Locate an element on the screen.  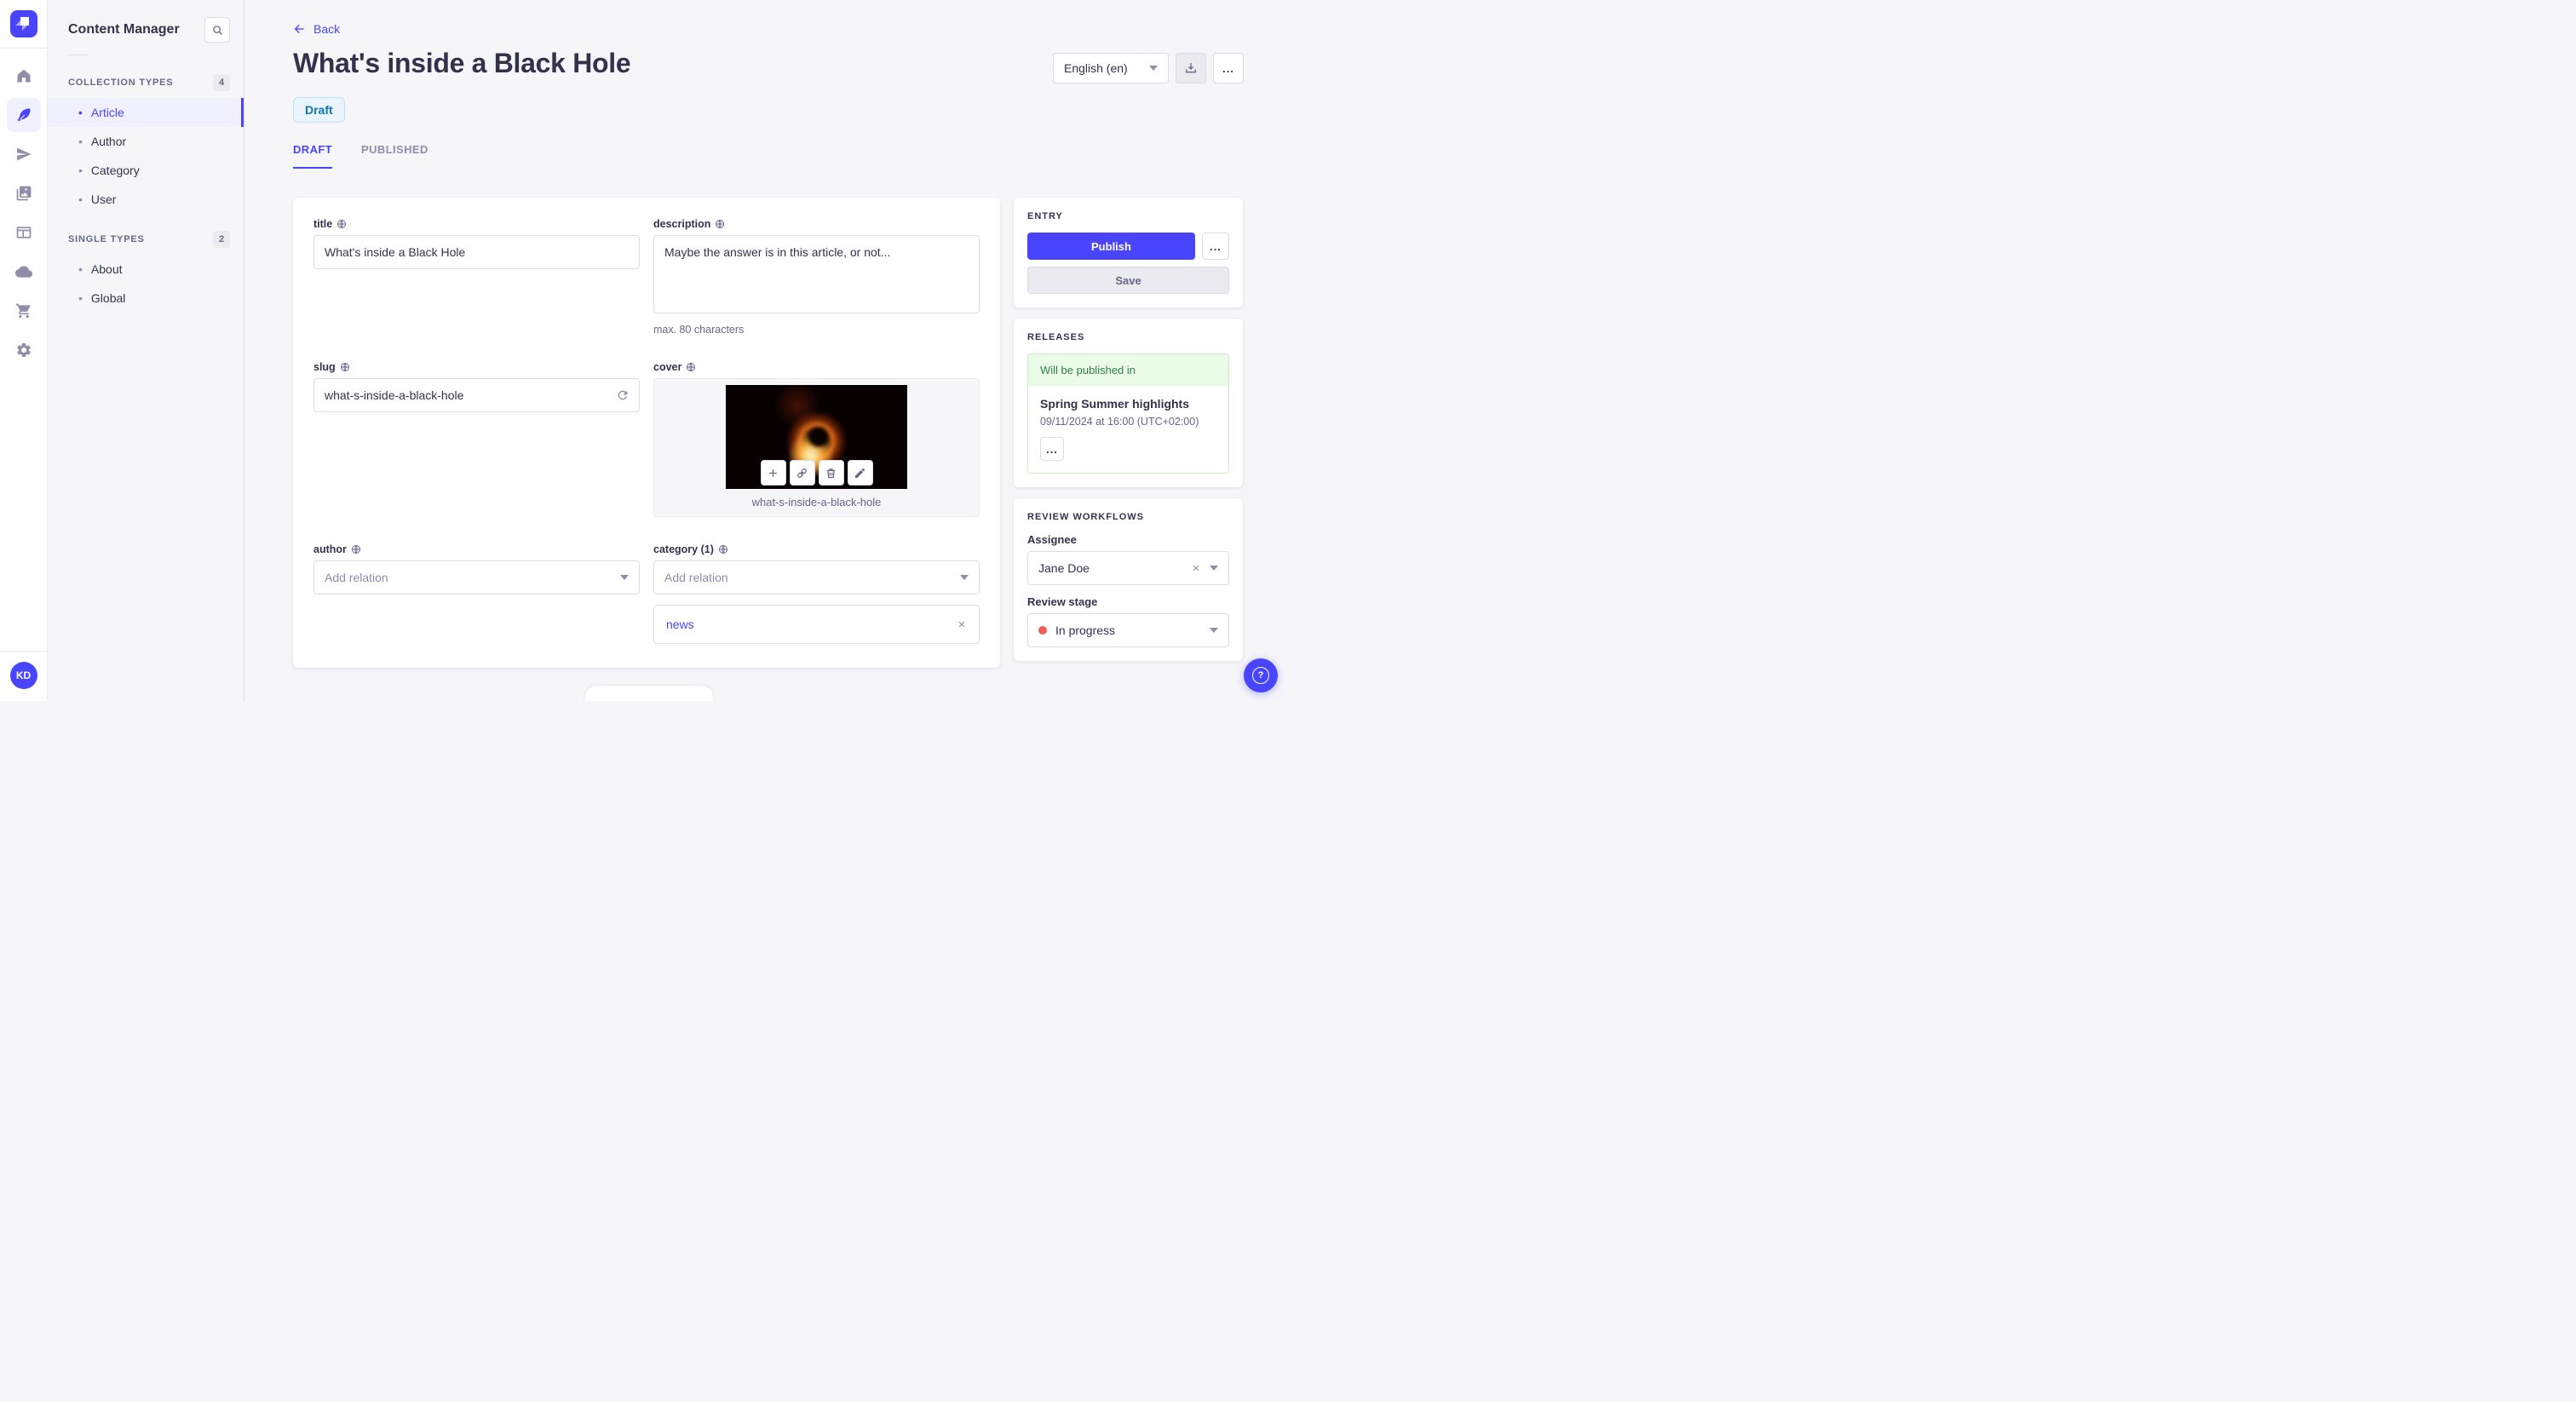
sidebar-item-label: About is located at coordinates (107, 269).